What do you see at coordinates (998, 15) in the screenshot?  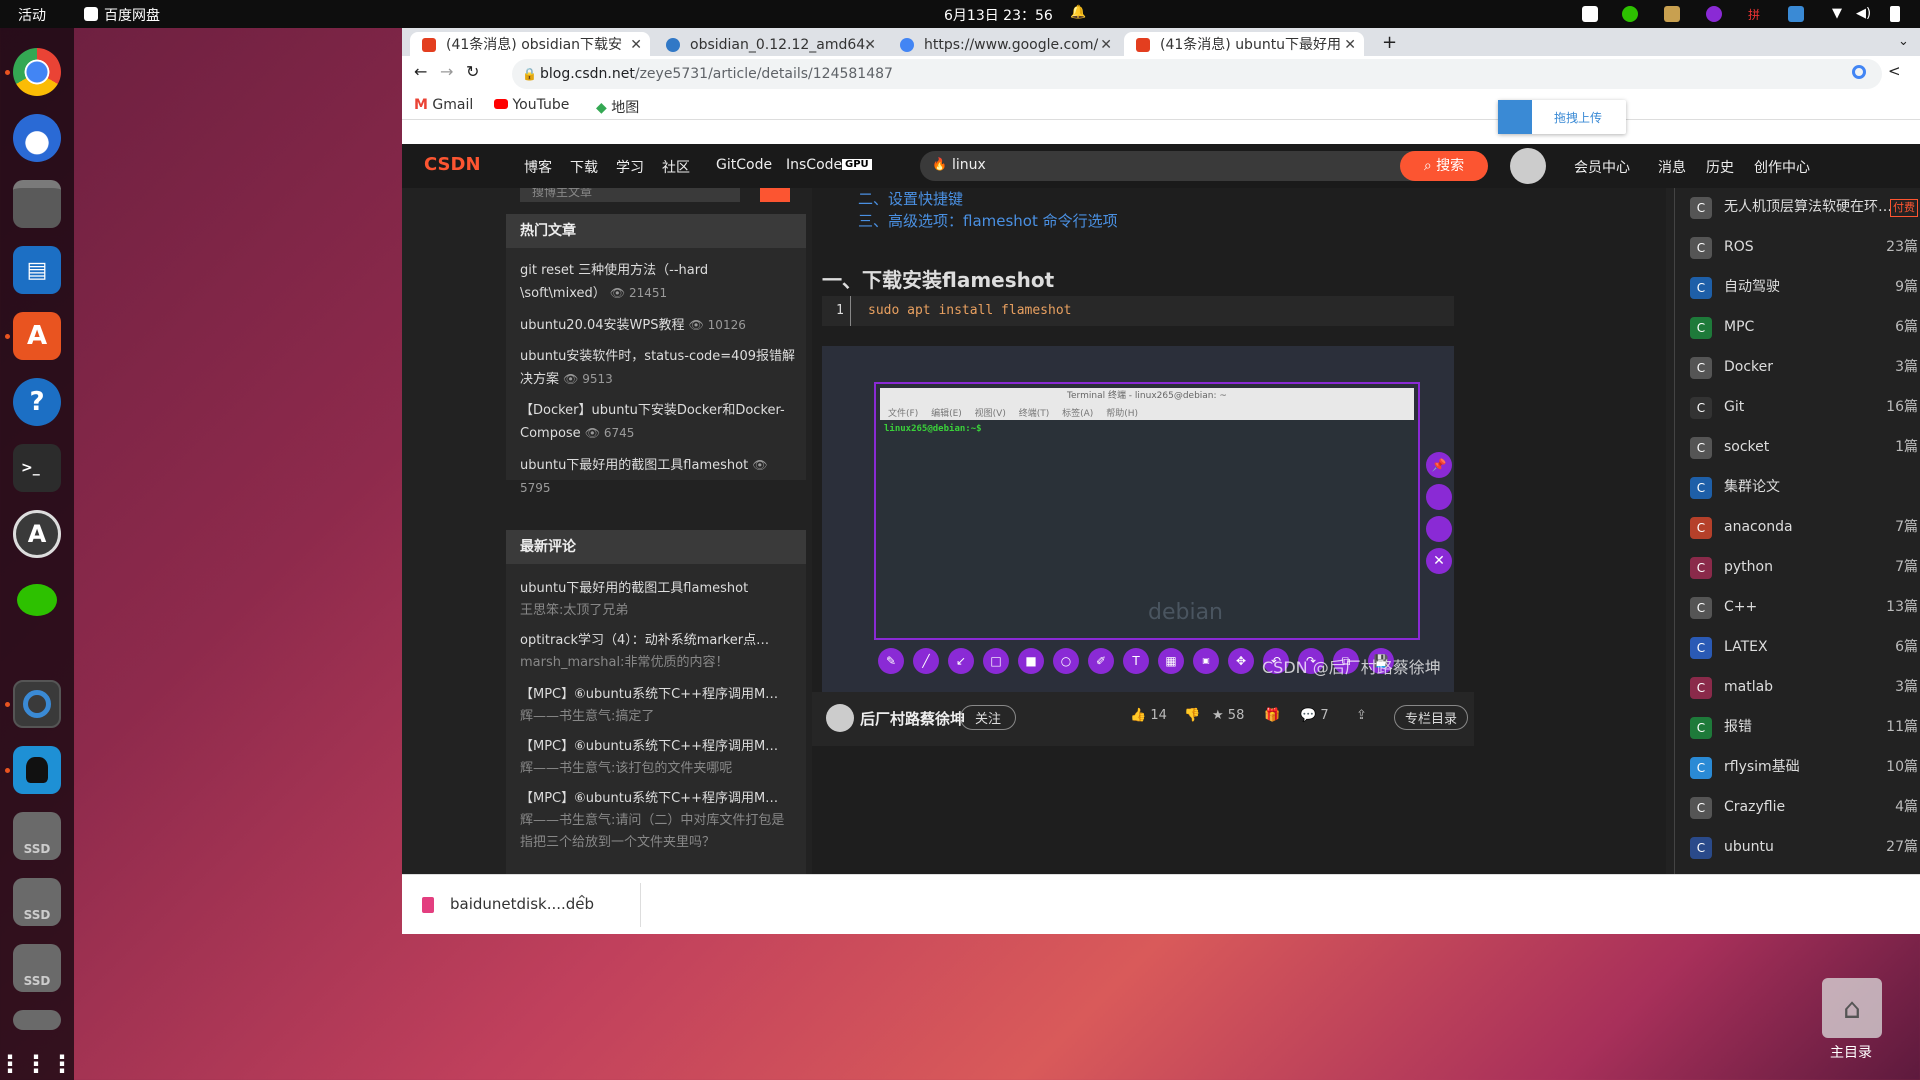 I see `clock: 6月13日 23：56` at bounding box center [998, 15].